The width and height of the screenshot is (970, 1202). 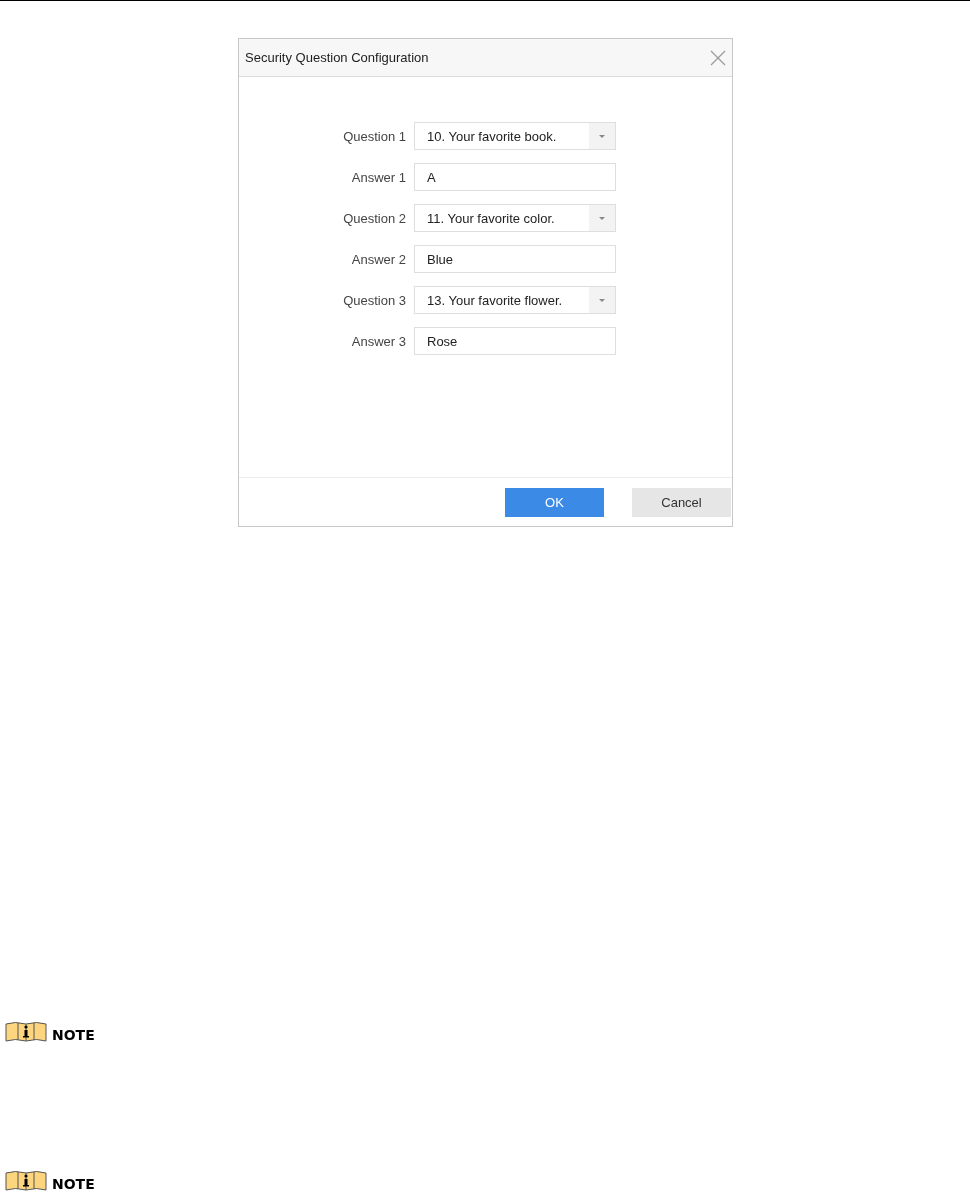 I want to click on field-label: Answer 1, so click(x=378, y=177).